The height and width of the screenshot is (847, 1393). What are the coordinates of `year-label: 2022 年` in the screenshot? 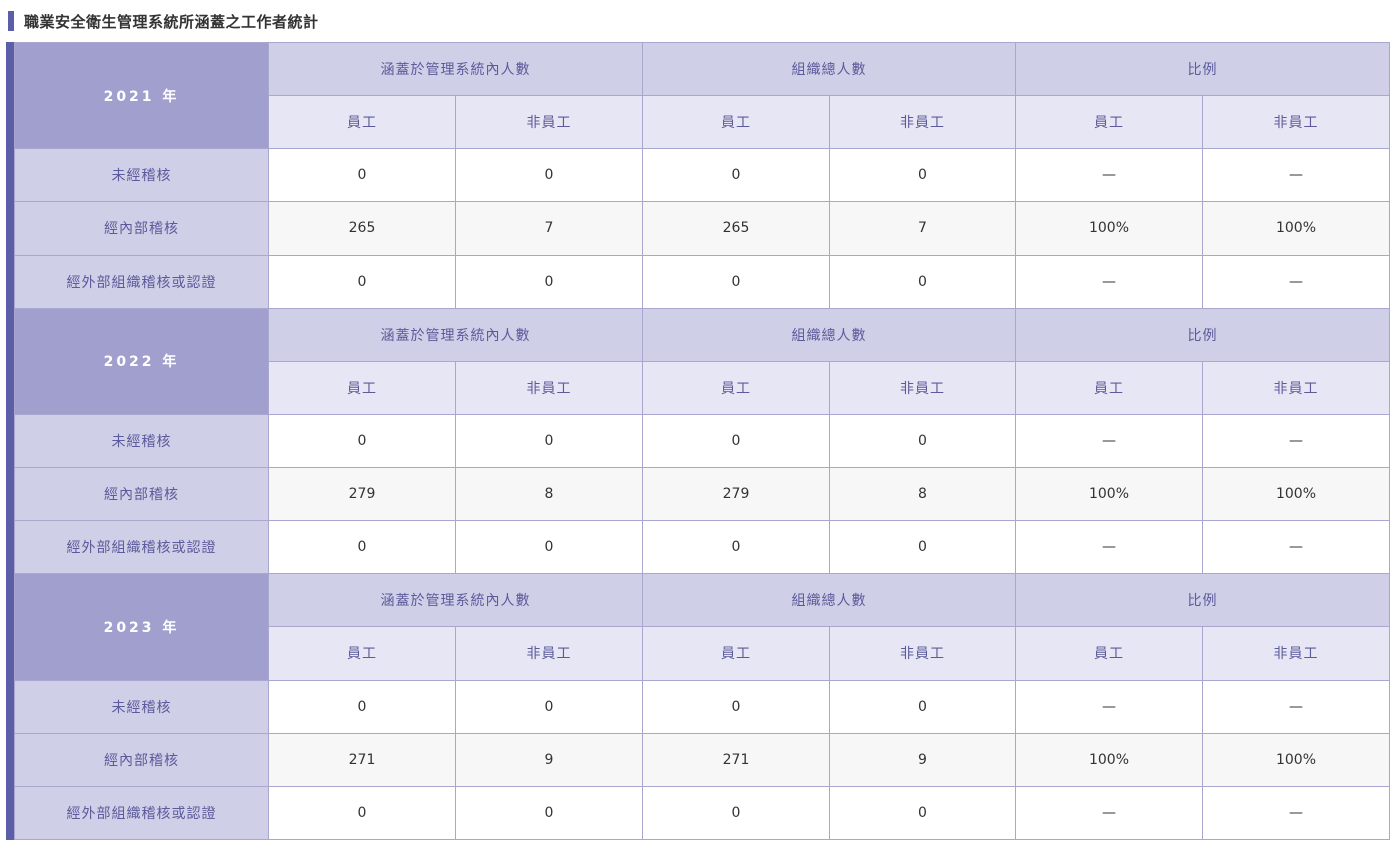 It's located at (141, 361).